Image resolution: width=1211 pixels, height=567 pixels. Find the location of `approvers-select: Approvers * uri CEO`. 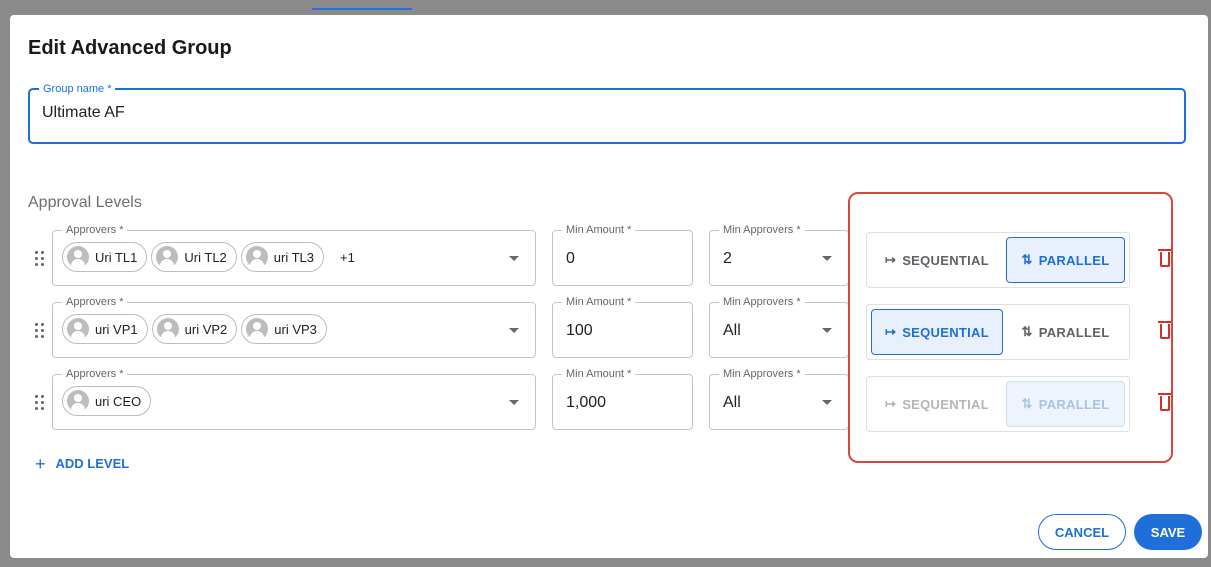

approvers-select: Approvers * uri CEO is located at coordinates (294, 398).